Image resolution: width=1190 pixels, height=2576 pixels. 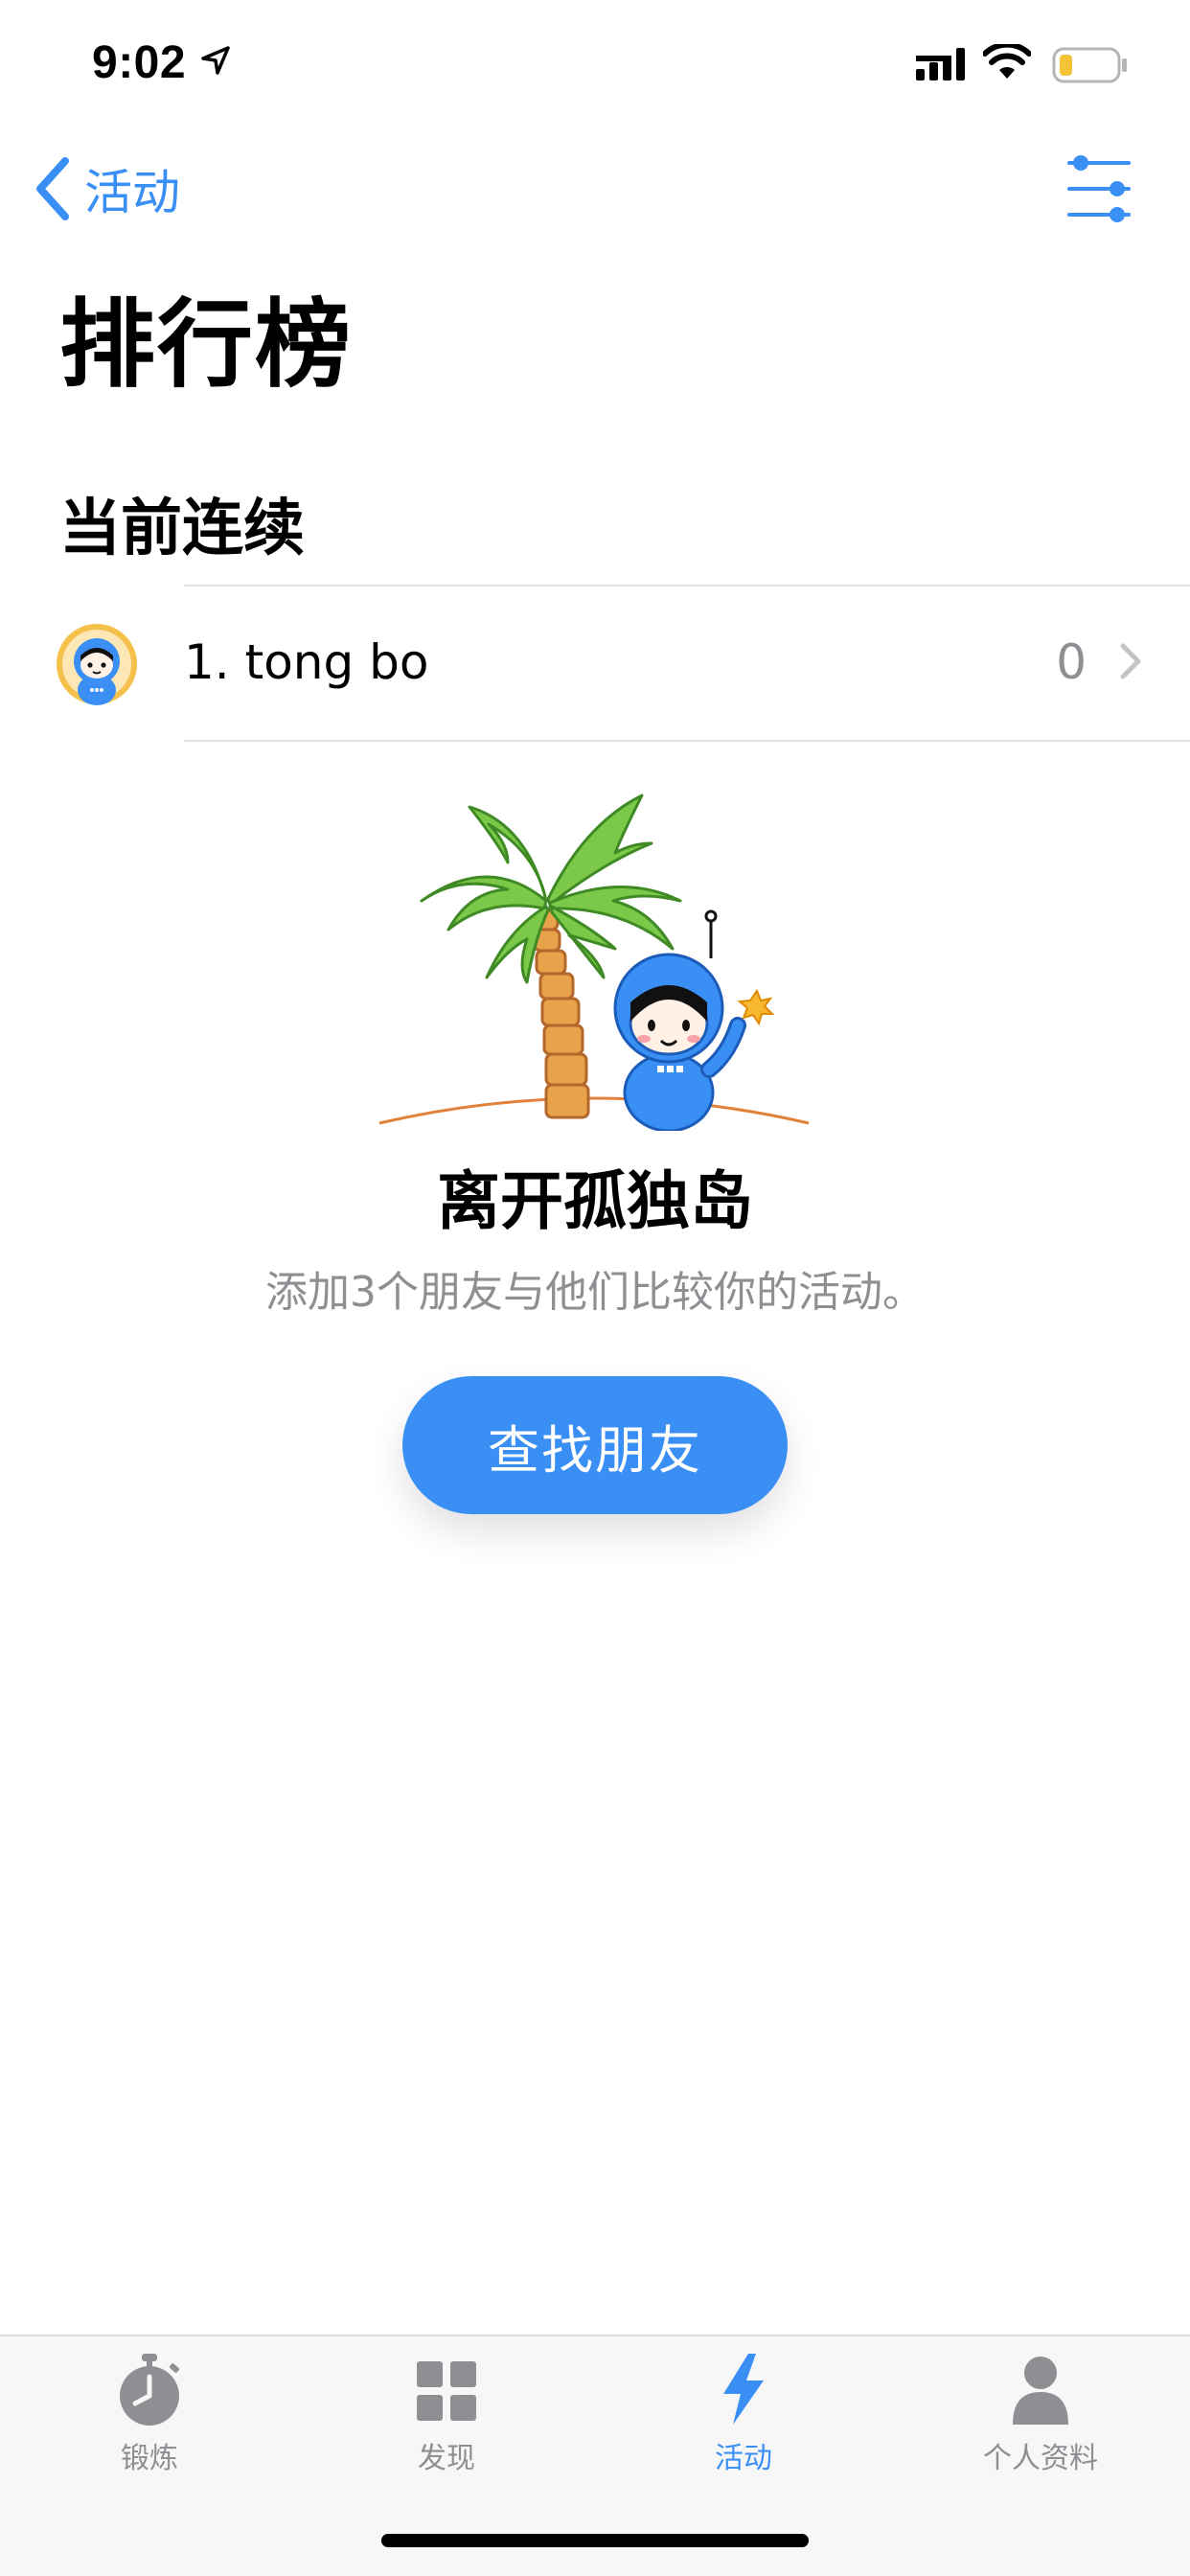 What do you see at coordinates (447, 2433) in the screenshot?
I see `tab-discover: 发现` at bounding box center [447, 2433].